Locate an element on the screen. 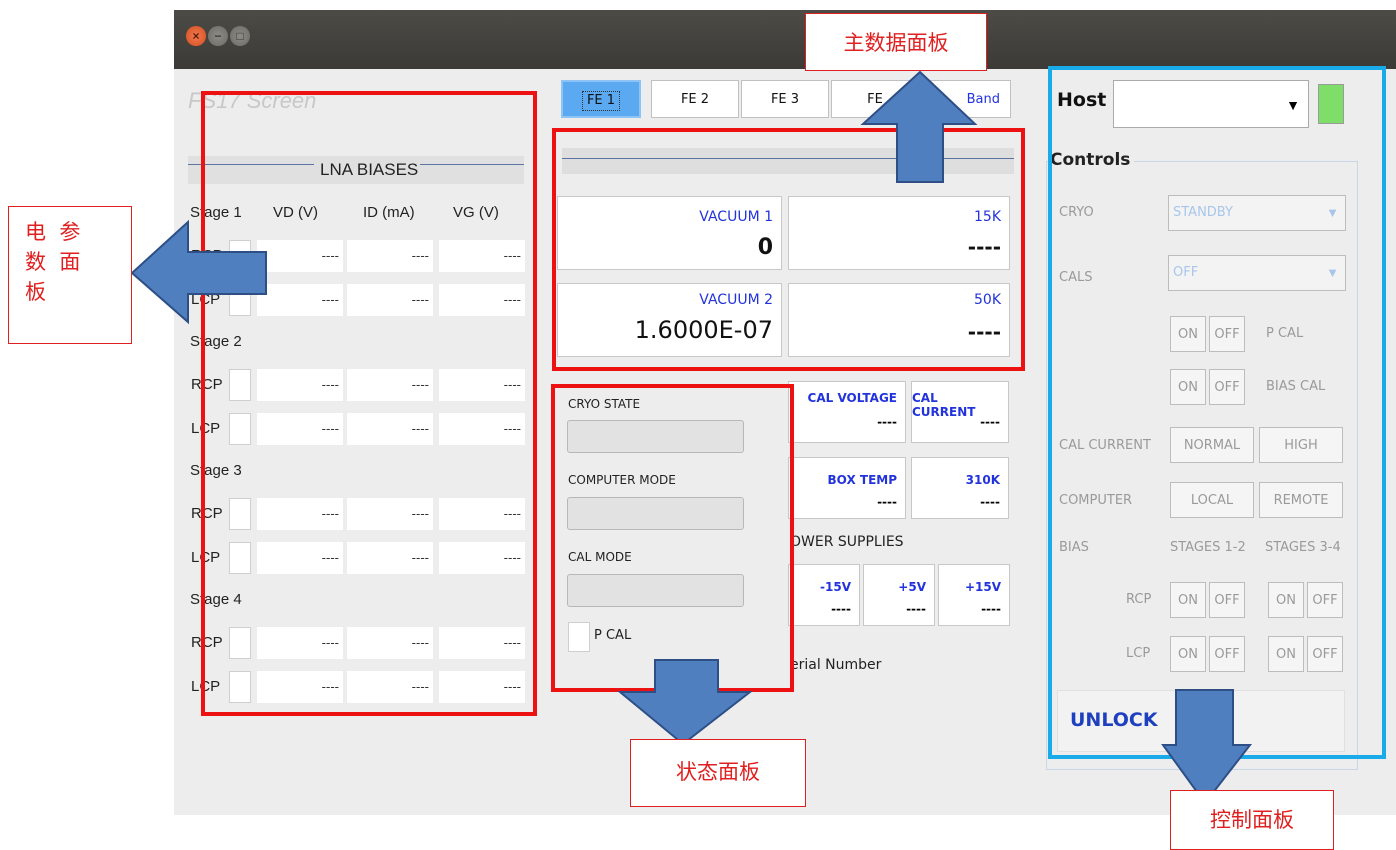 The height and width of the screenshot is (850, 1396). elec-panel-note: 电 参 数 面 板 is located at coordinates (70, 275).